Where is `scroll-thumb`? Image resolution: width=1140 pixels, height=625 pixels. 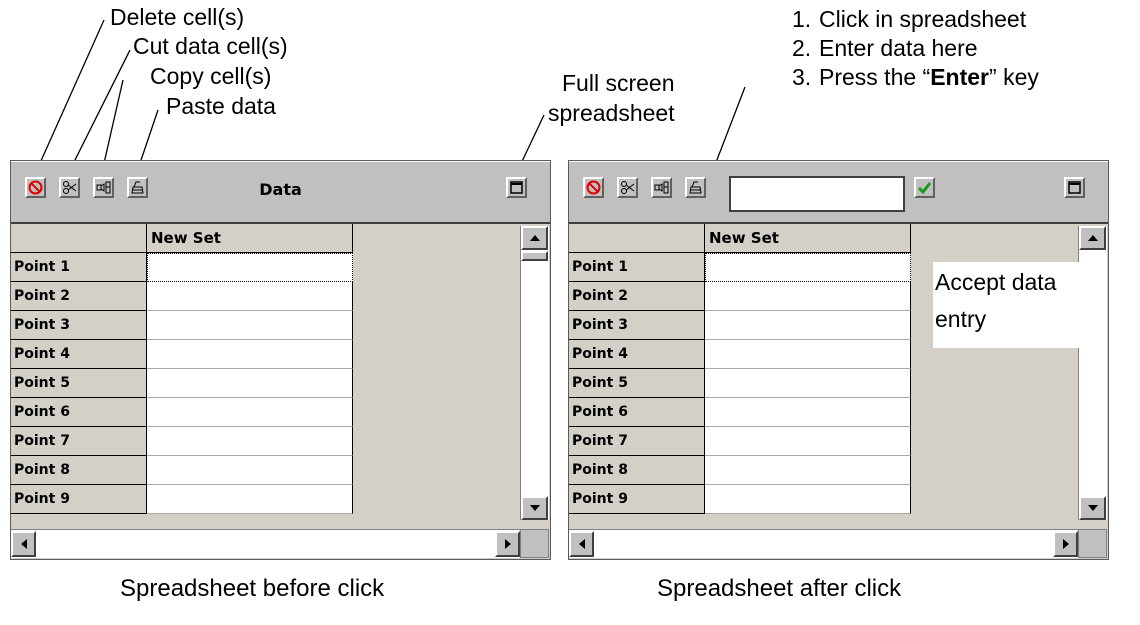
scroll-thumb is located at coordinates (534, 256).